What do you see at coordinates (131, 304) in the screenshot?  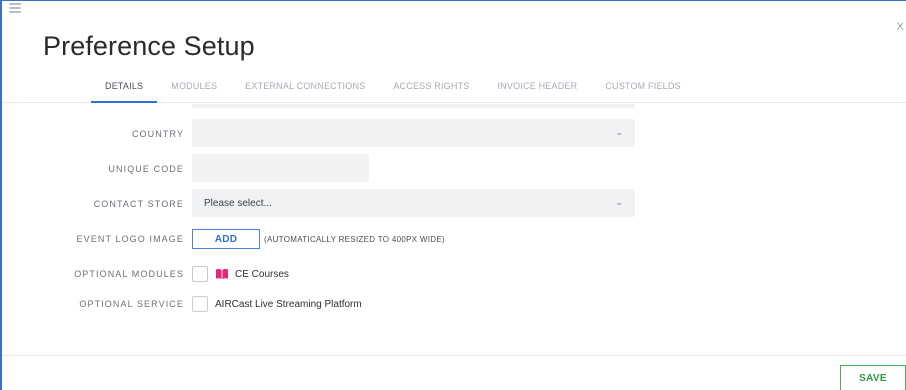 I see `optional-service-label: OPTIONAL SERVICE` at bounding box center [131, 304].